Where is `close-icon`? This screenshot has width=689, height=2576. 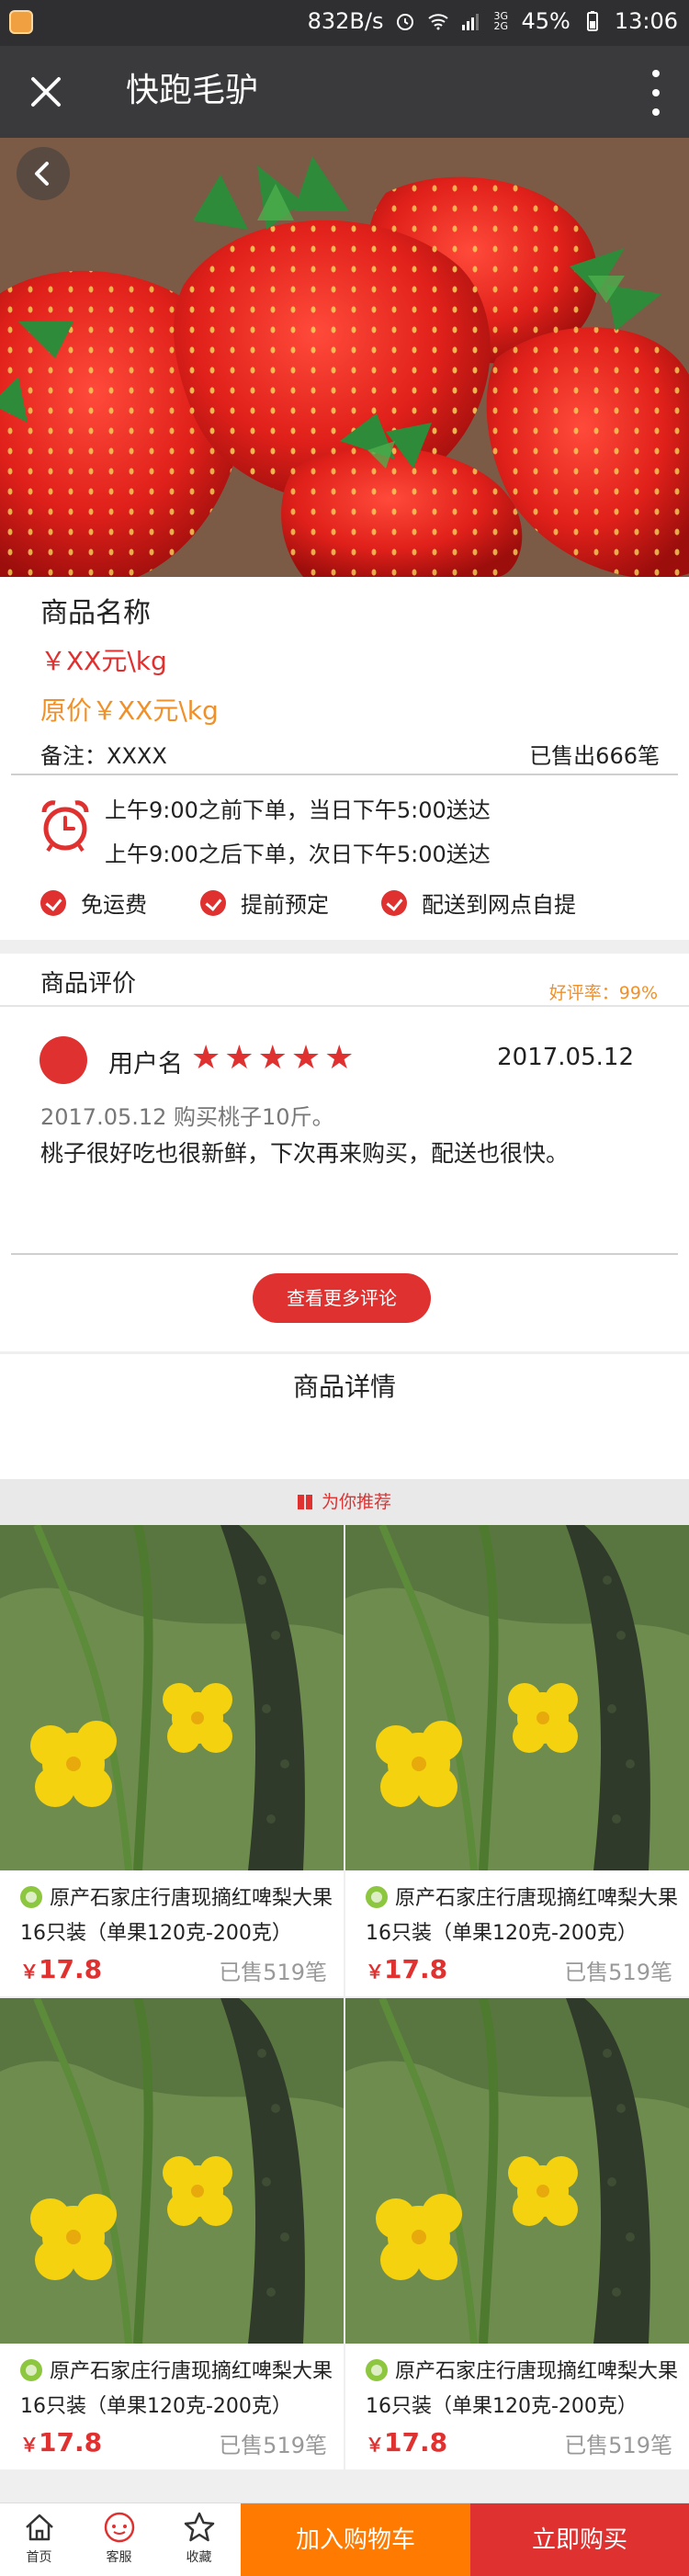
close-icon is located at coordinates (46, 92).